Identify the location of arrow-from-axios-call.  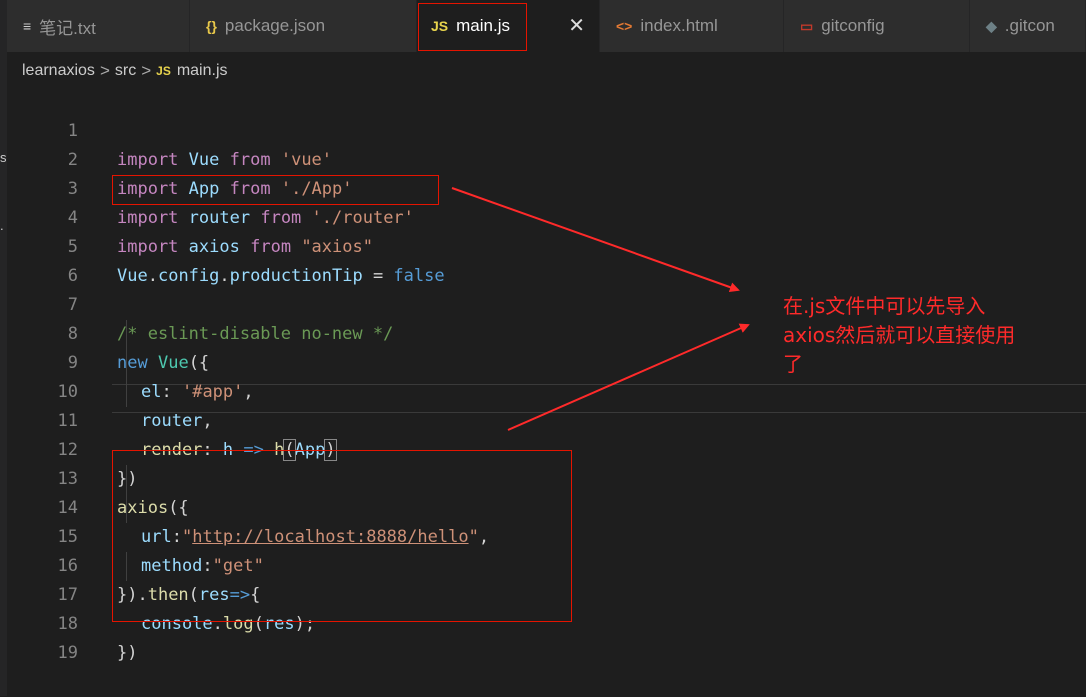
(628, 377).